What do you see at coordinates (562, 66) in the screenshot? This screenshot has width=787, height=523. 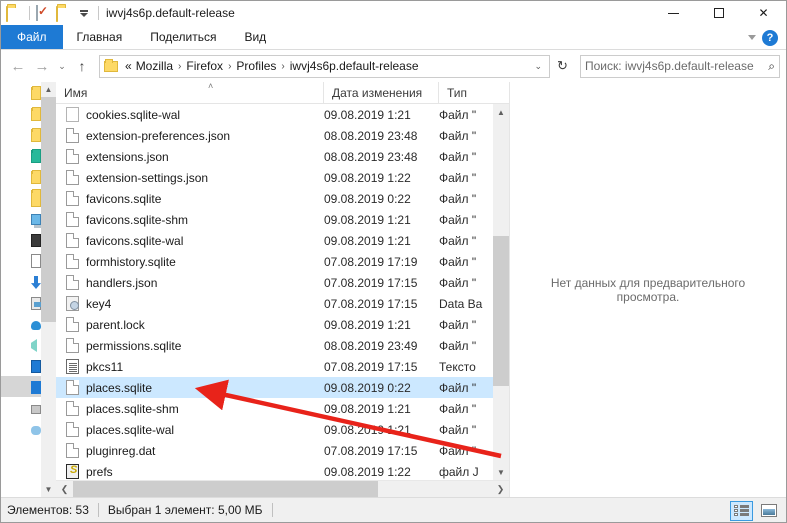 I see `refresh-button: ↻` at bounding box center [562, 66].